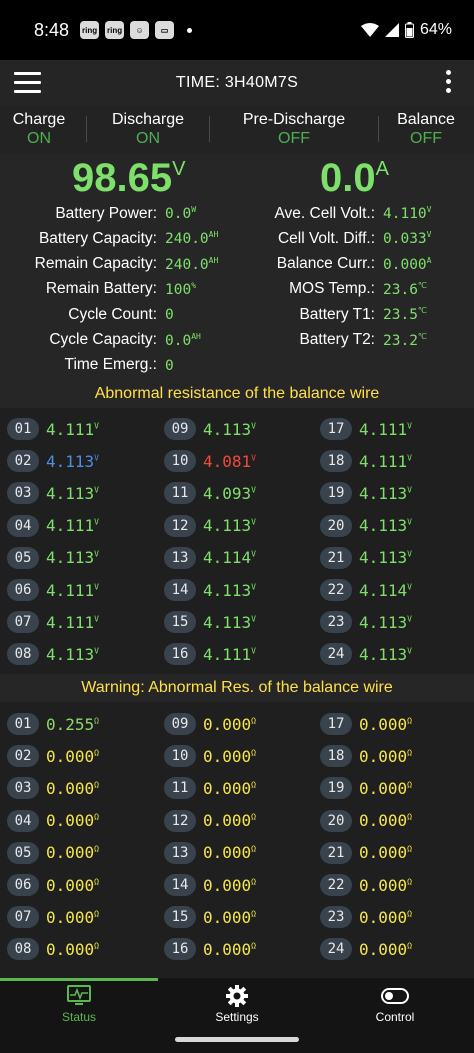  I want to click on reading-value: 240.0AH, so click(191, 238).